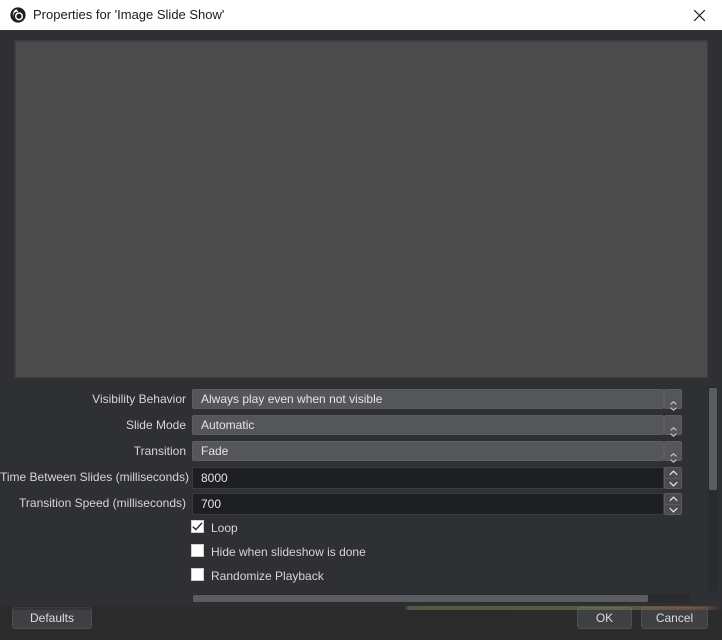 The height and width of the screenshot is (640, 722). I want to click on field-time-between-slides: 8000, so click(437, 478).